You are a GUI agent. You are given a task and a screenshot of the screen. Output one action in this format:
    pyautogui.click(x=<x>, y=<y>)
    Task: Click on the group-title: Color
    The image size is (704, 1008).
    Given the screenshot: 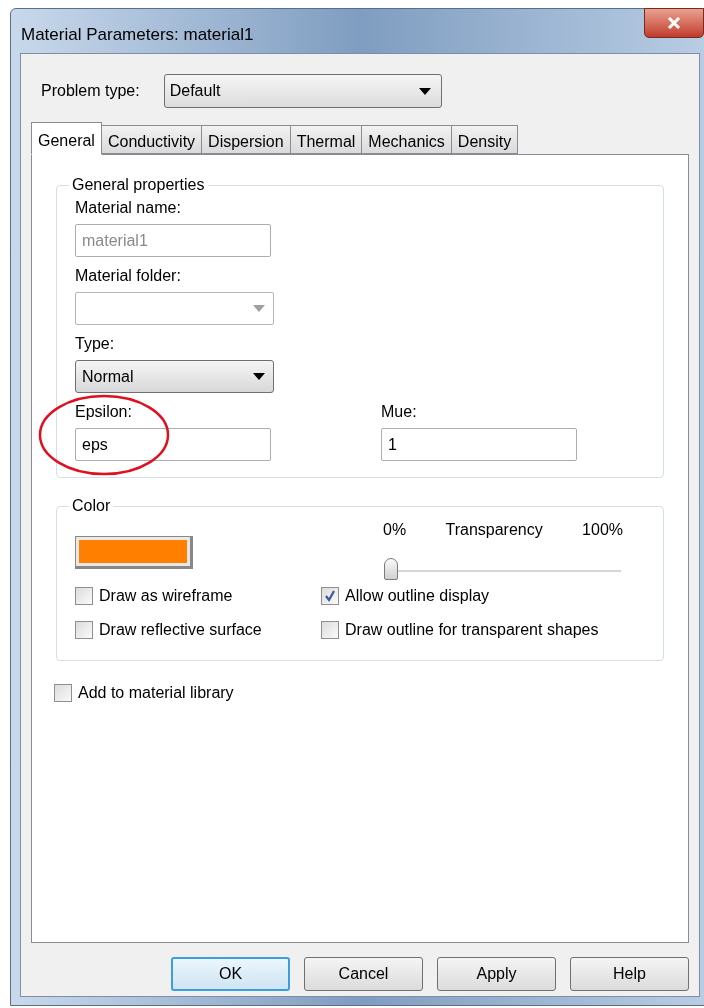 What is the action you would take?
    pyautogui.click(x=91, y=506)
    